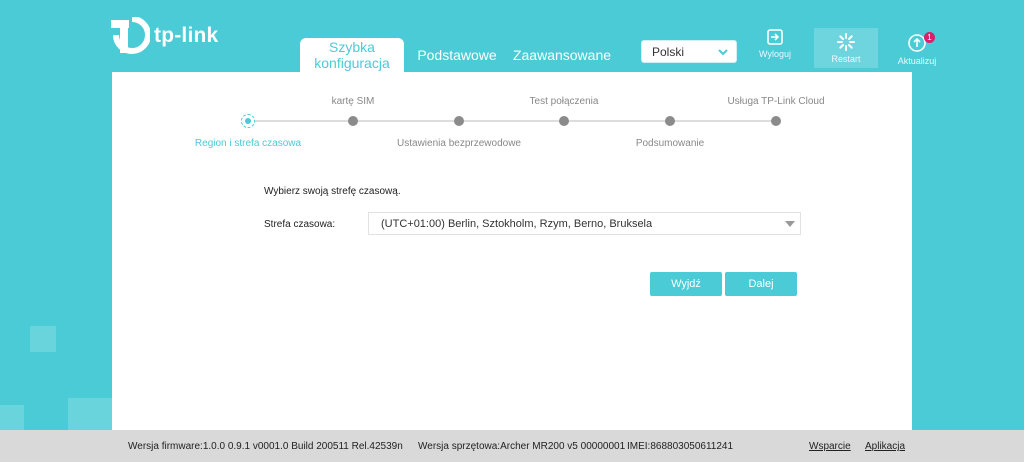 The image size is (1024, 462). Describe the element at coordinates (512, 121) in the screenshot. I see `stepper-line` at that location.